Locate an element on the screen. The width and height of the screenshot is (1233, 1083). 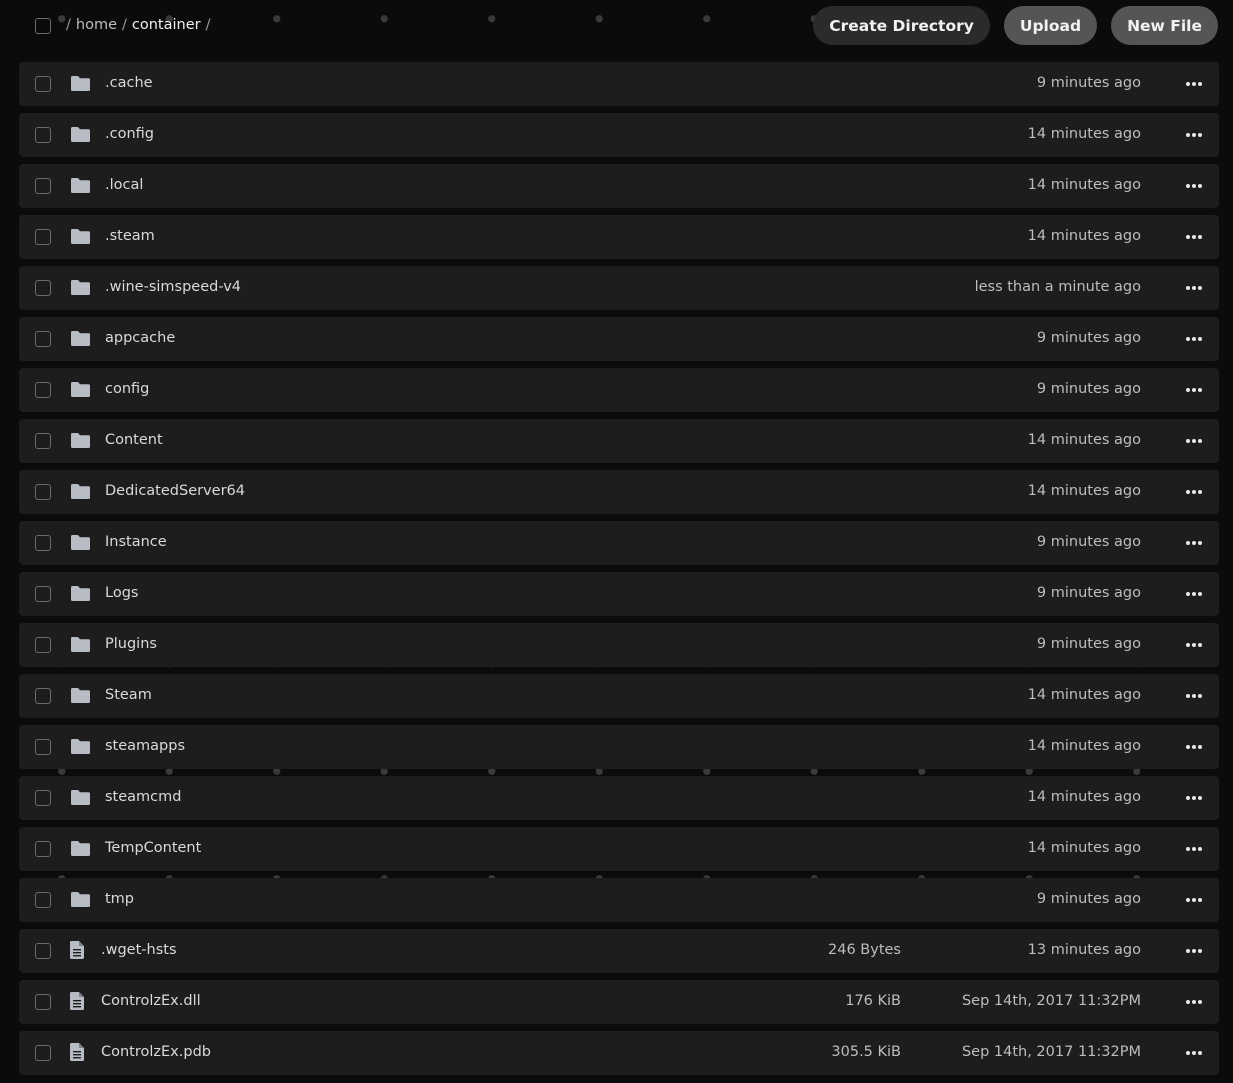
file-name: tmp is located at coordinates (119, 899).